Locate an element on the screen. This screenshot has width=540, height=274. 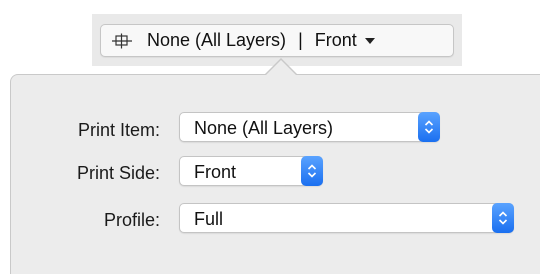
toolbar-item-label: None (All Layers) is located at coordinates (217, 40).